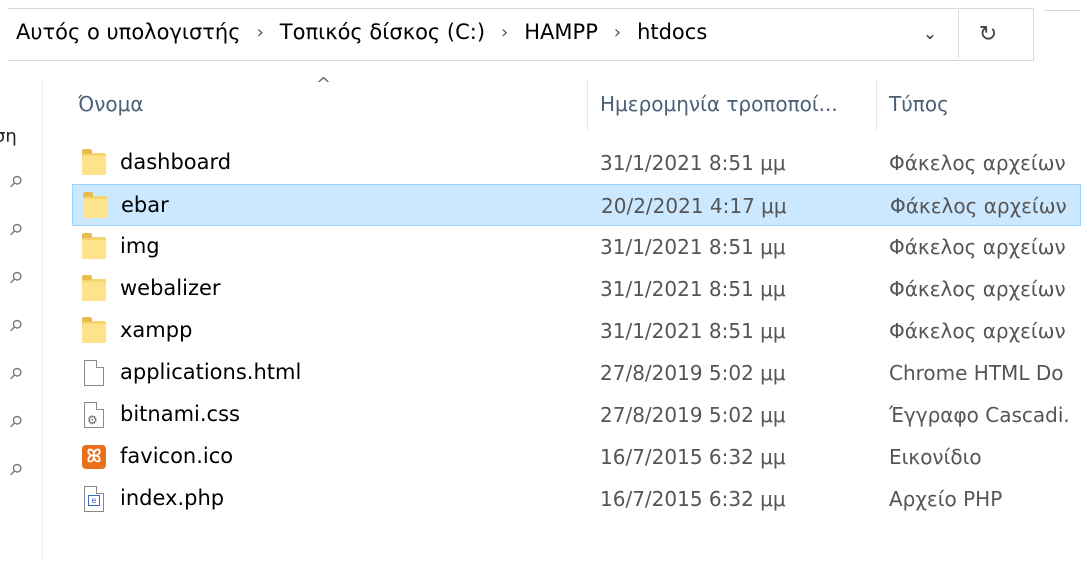 The image size is (1081, 563). What do you see at coordinates (156, 330) in the screenshot?
I see `file-name: xampp` at bounding box center [156, 330].